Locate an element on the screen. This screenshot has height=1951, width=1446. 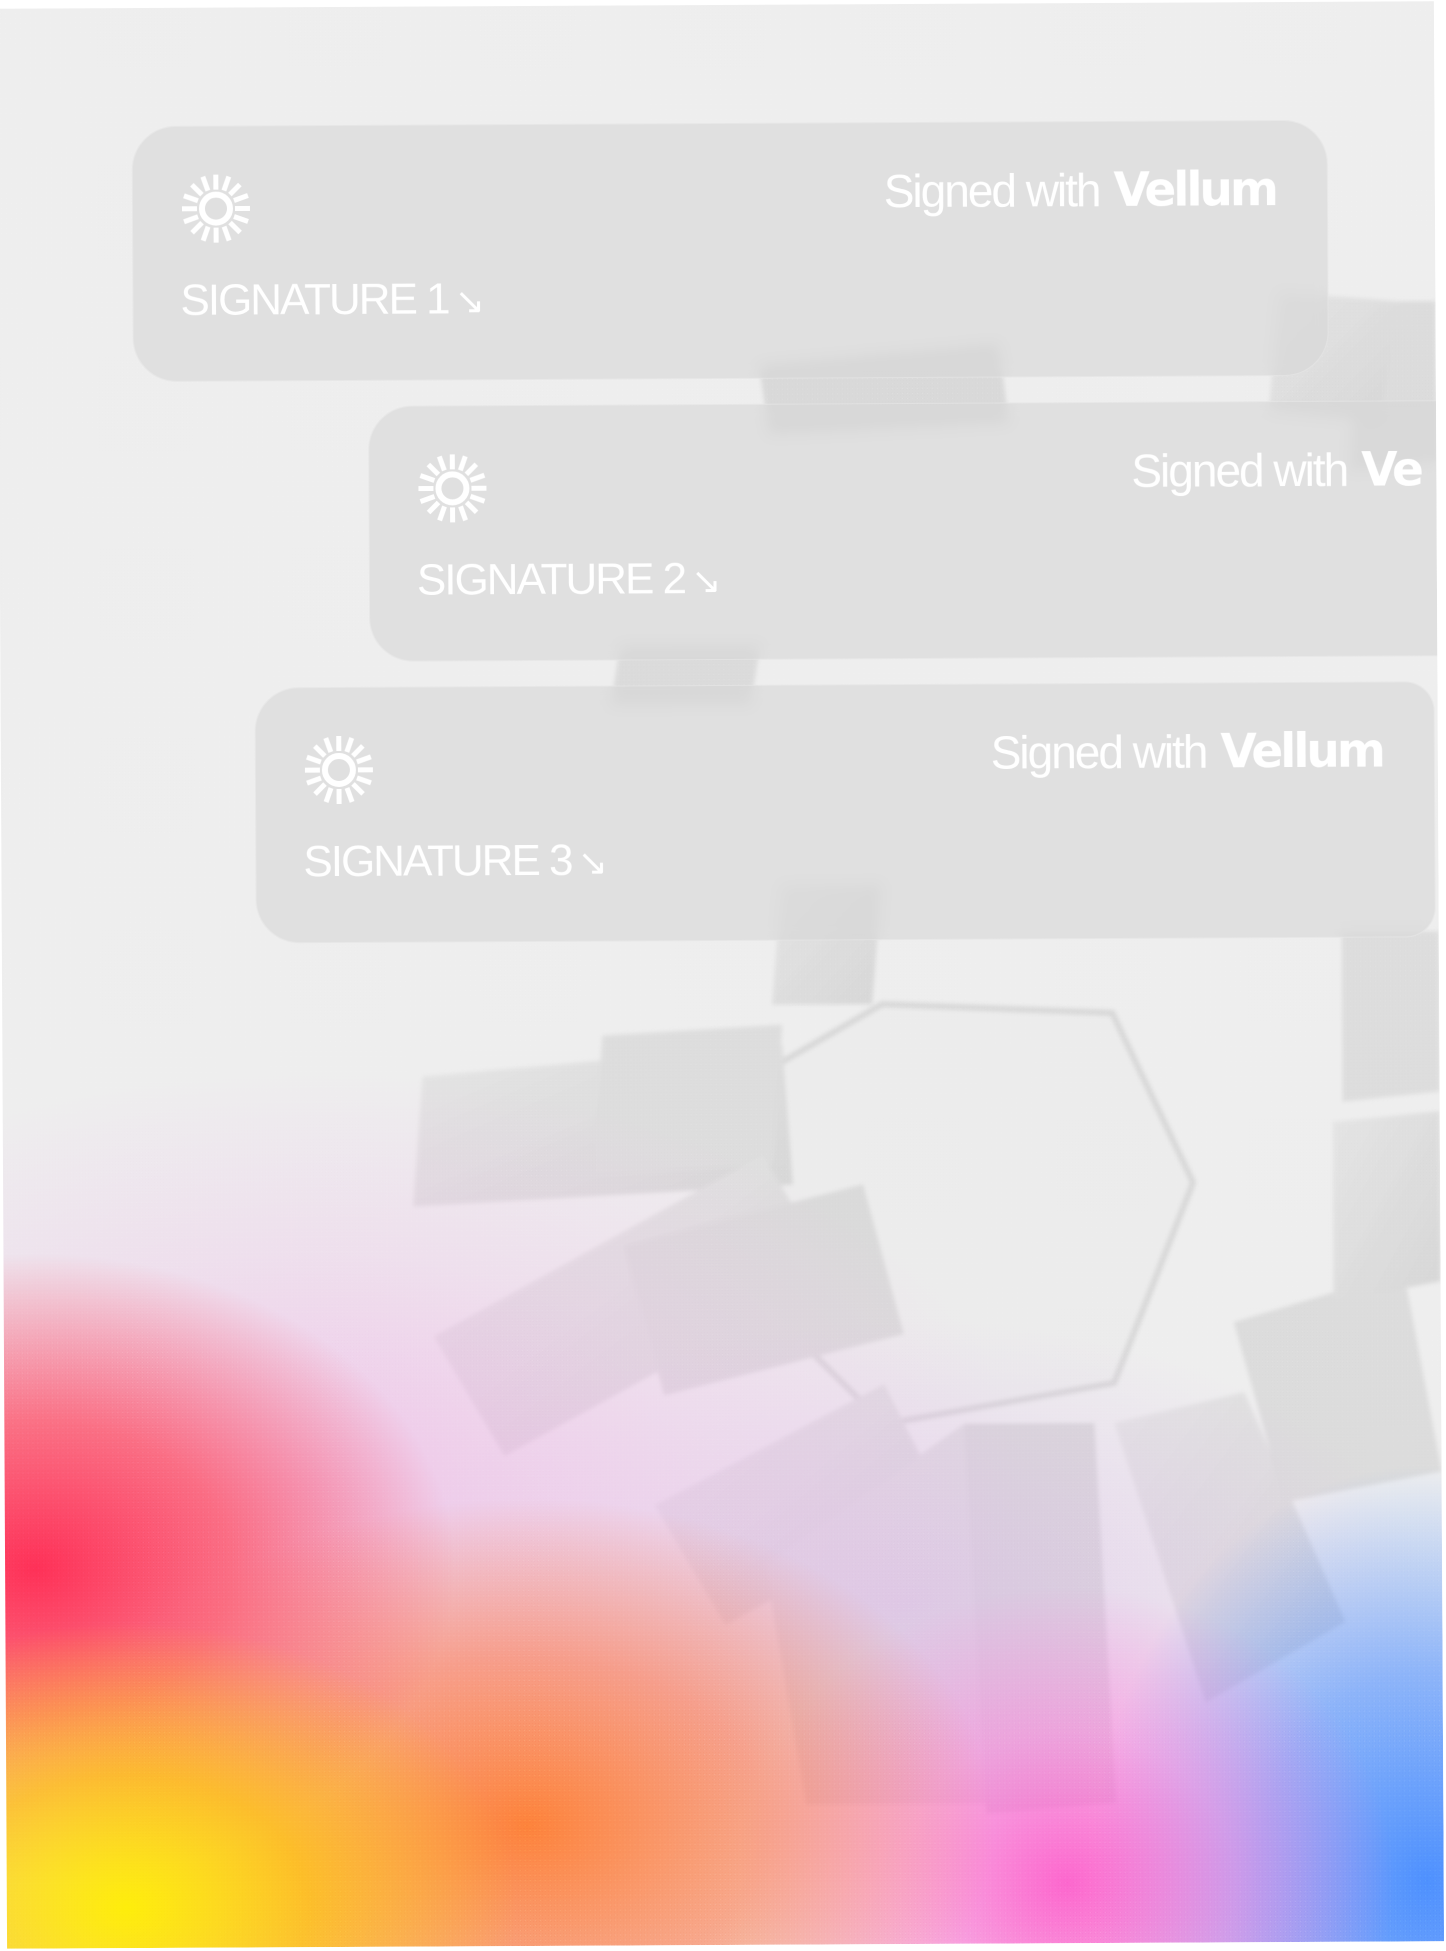
signed-with-label: Signed with Ve is located at coordinates (1276, 470).